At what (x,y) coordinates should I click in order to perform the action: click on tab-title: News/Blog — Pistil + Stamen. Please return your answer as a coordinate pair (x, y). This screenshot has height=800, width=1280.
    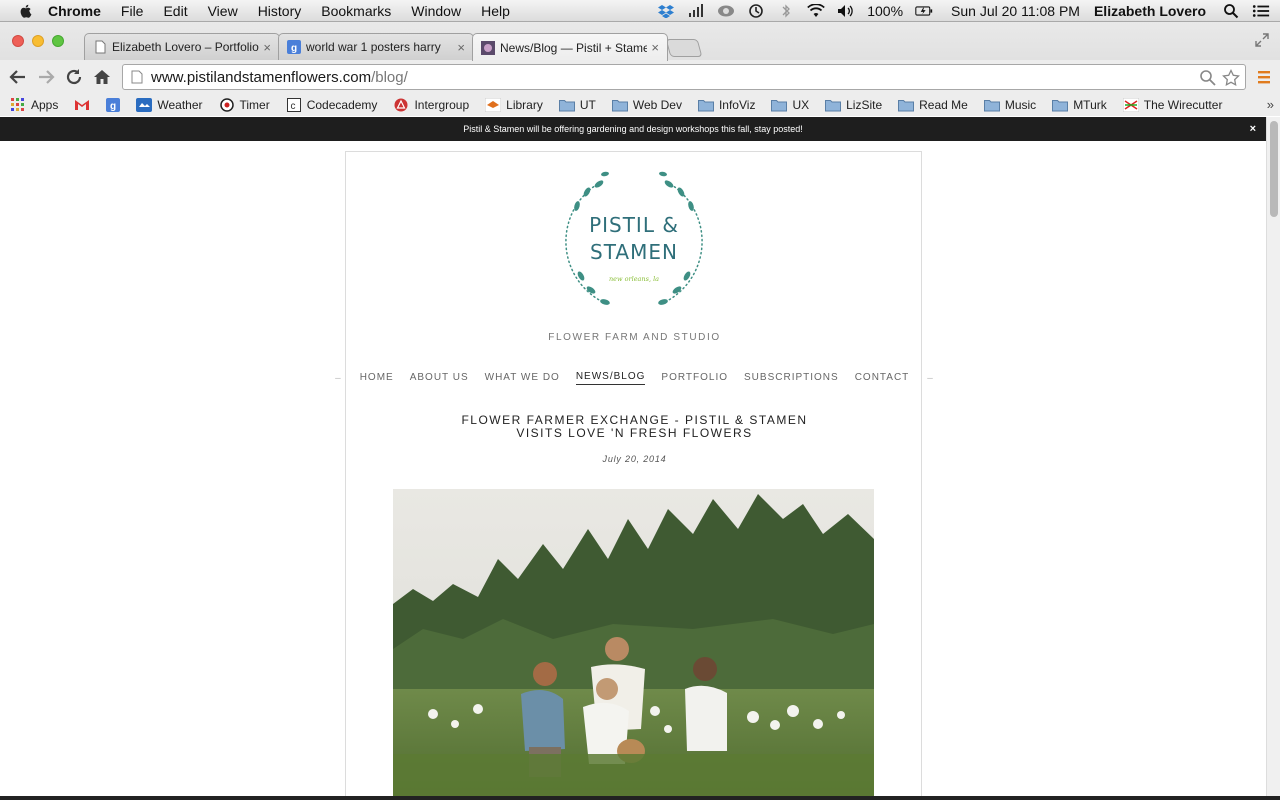
    Looking at the image, I should click on (574, 47).